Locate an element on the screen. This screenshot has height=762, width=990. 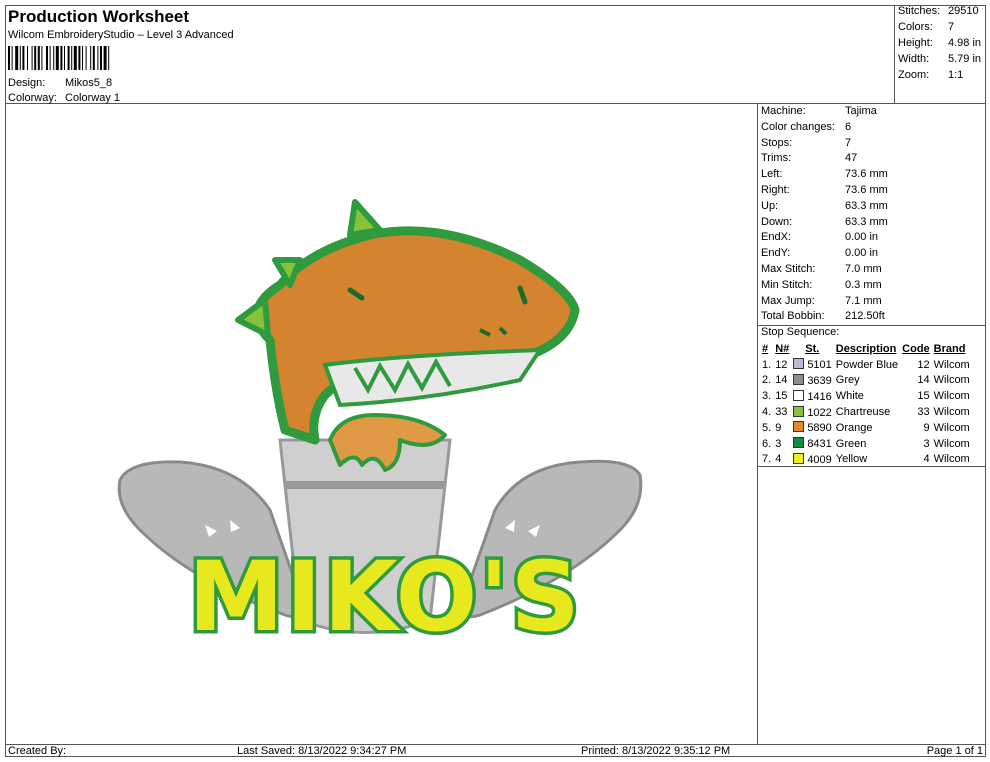
spec-label: Right: is located at coordinates (775, 190).